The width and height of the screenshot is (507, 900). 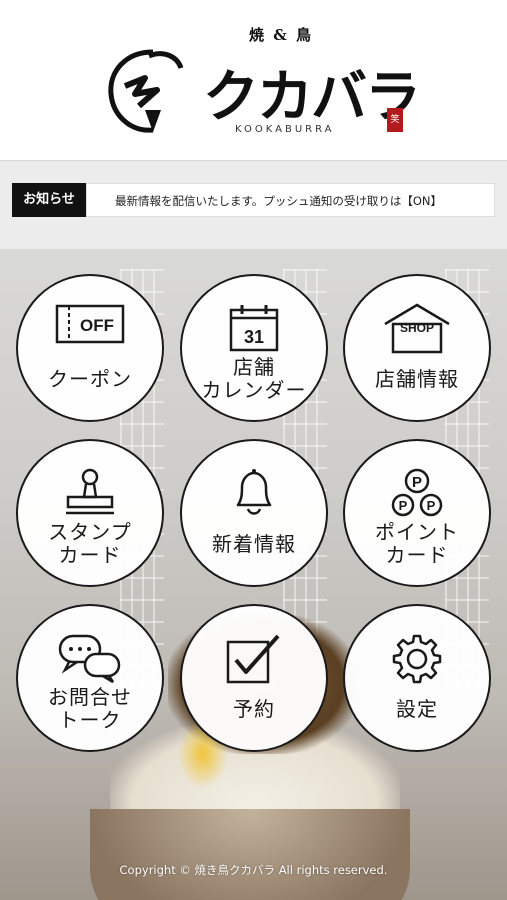 I want to click on shop-info-button: SHOP 店舗情報, so click(x=417, y=348).